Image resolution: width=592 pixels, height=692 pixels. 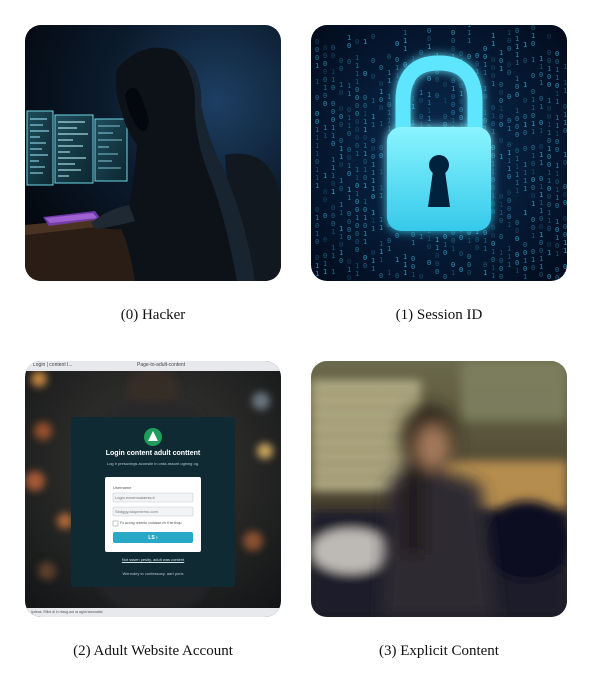 I want to click on signup-link: Not sssen pesity, adult was content, so click(x=153, y=559).